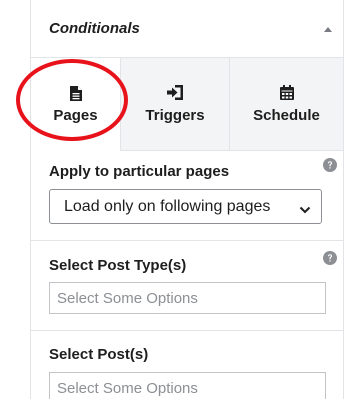 The height and width of the screenshot is (399, 352). I want to click on tab-label: Triggers, so click(175, 115).